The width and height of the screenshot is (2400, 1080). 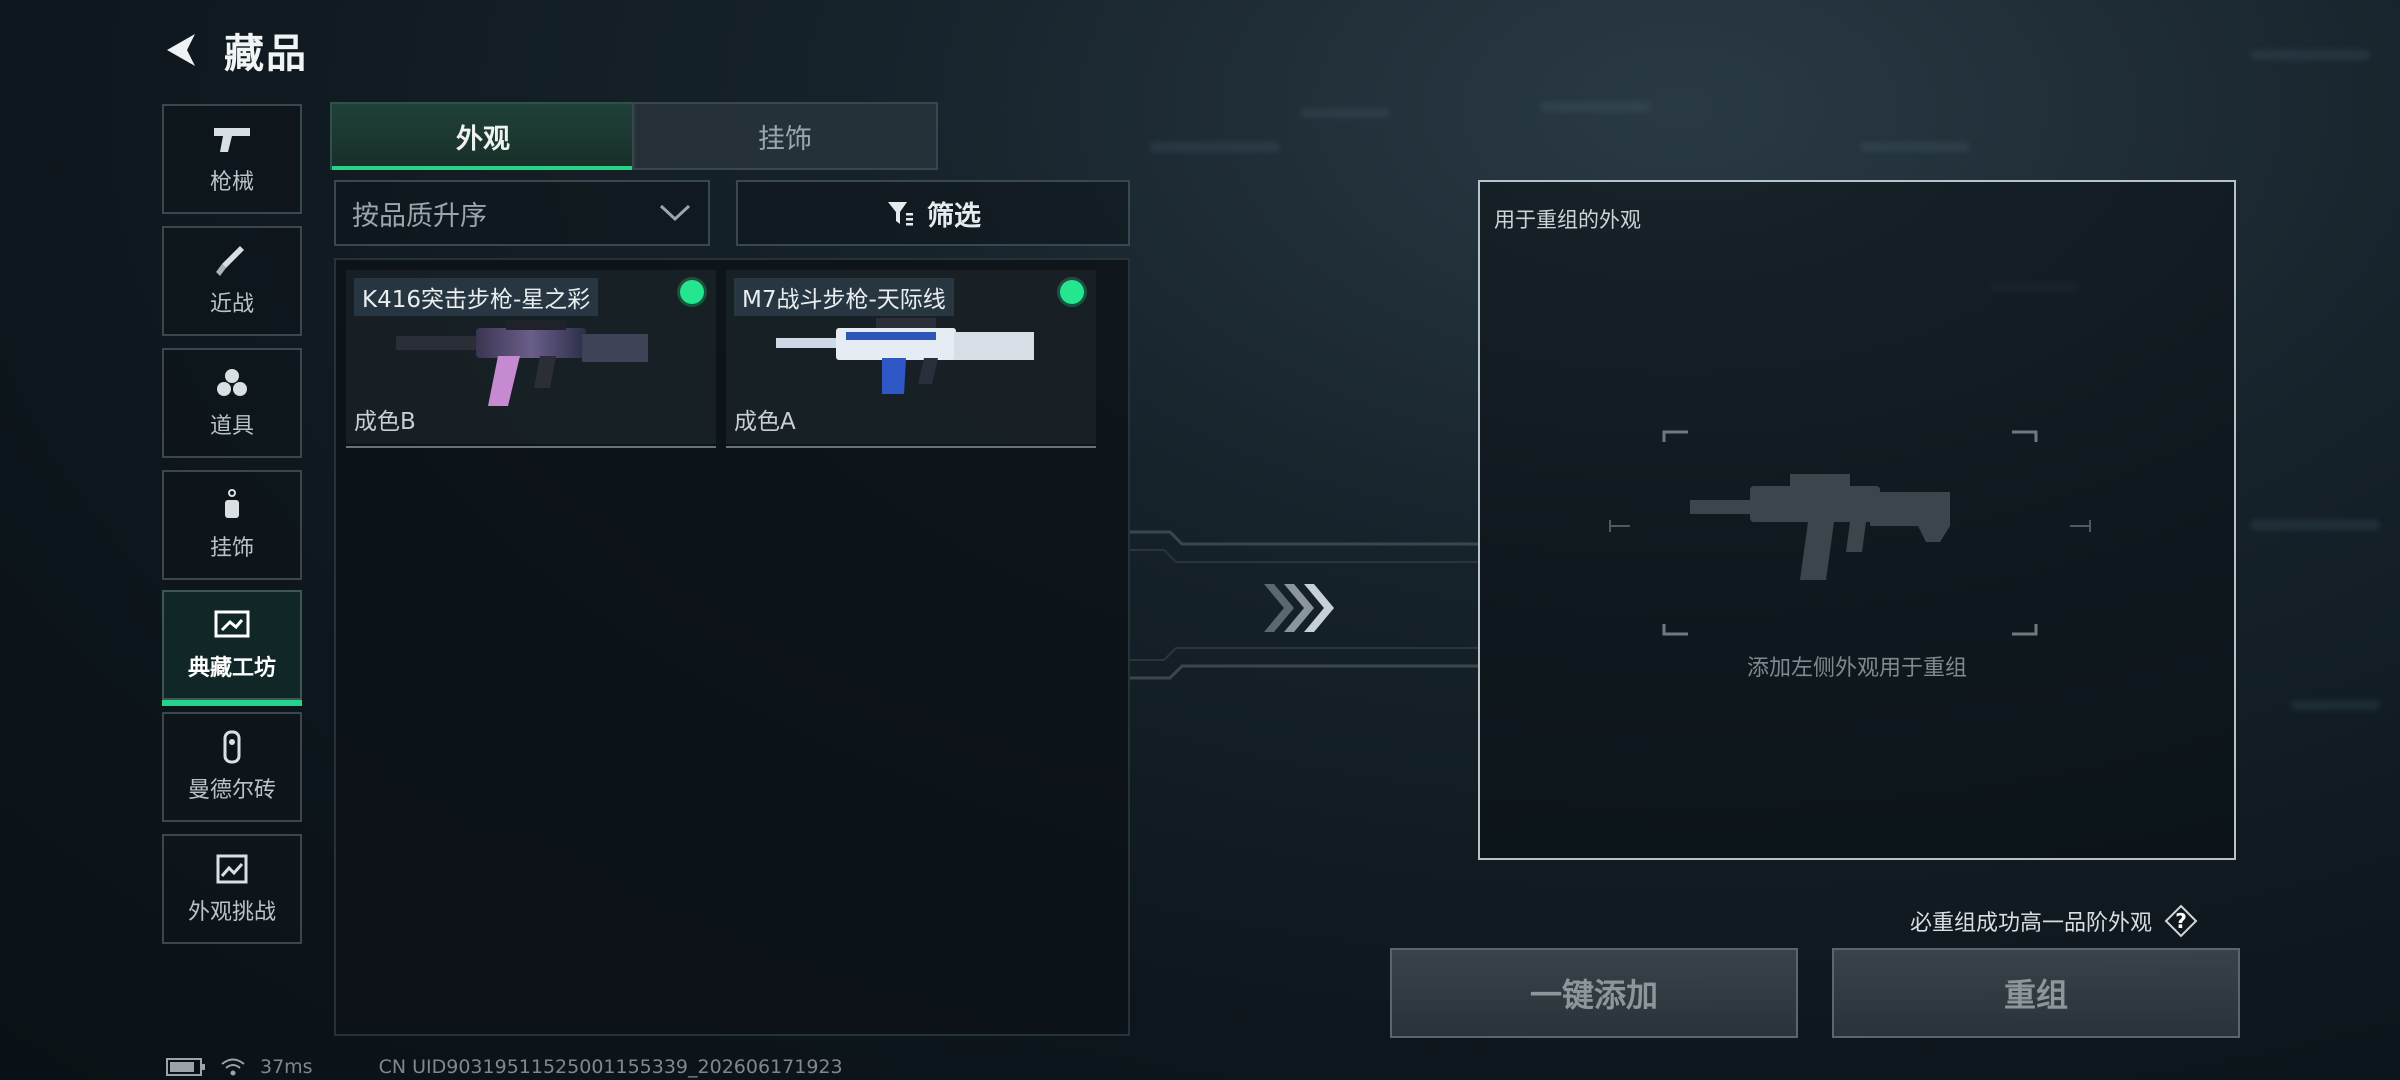 What do you see at coordinates (232, 889) in the screenshot?
I see `nav-item-appearance-challenge: 外观挑战` at bounding box center [232, 889].